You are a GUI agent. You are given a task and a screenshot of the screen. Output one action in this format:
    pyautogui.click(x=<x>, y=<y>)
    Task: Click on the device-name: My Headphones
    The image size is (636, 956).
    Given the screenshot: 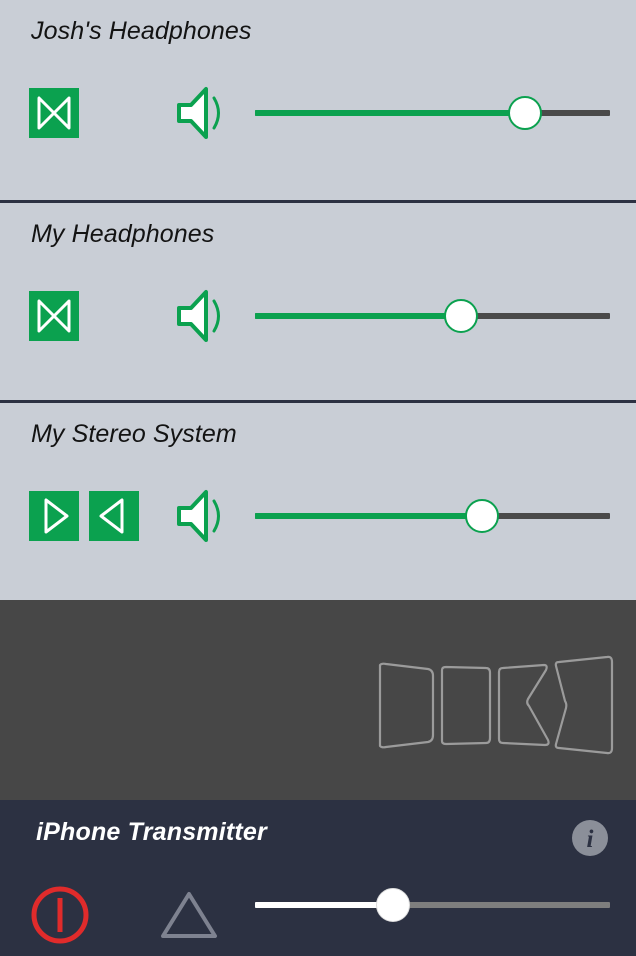 What is the action you would take?
    pyautogui.click(x=123, y=234)
    